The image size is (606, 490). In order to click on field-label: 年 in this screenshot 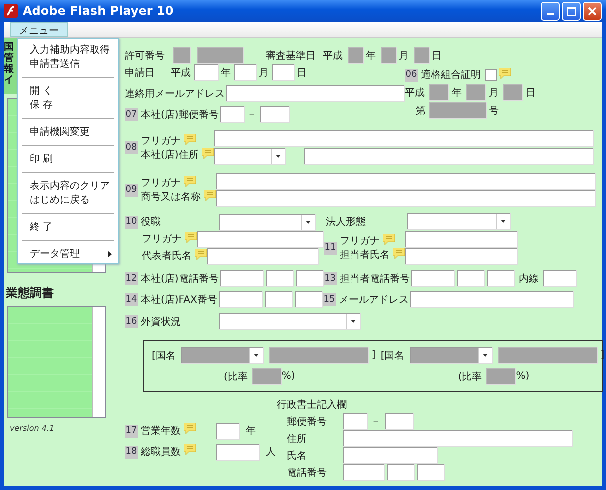, I will do `click(457, 93)`.